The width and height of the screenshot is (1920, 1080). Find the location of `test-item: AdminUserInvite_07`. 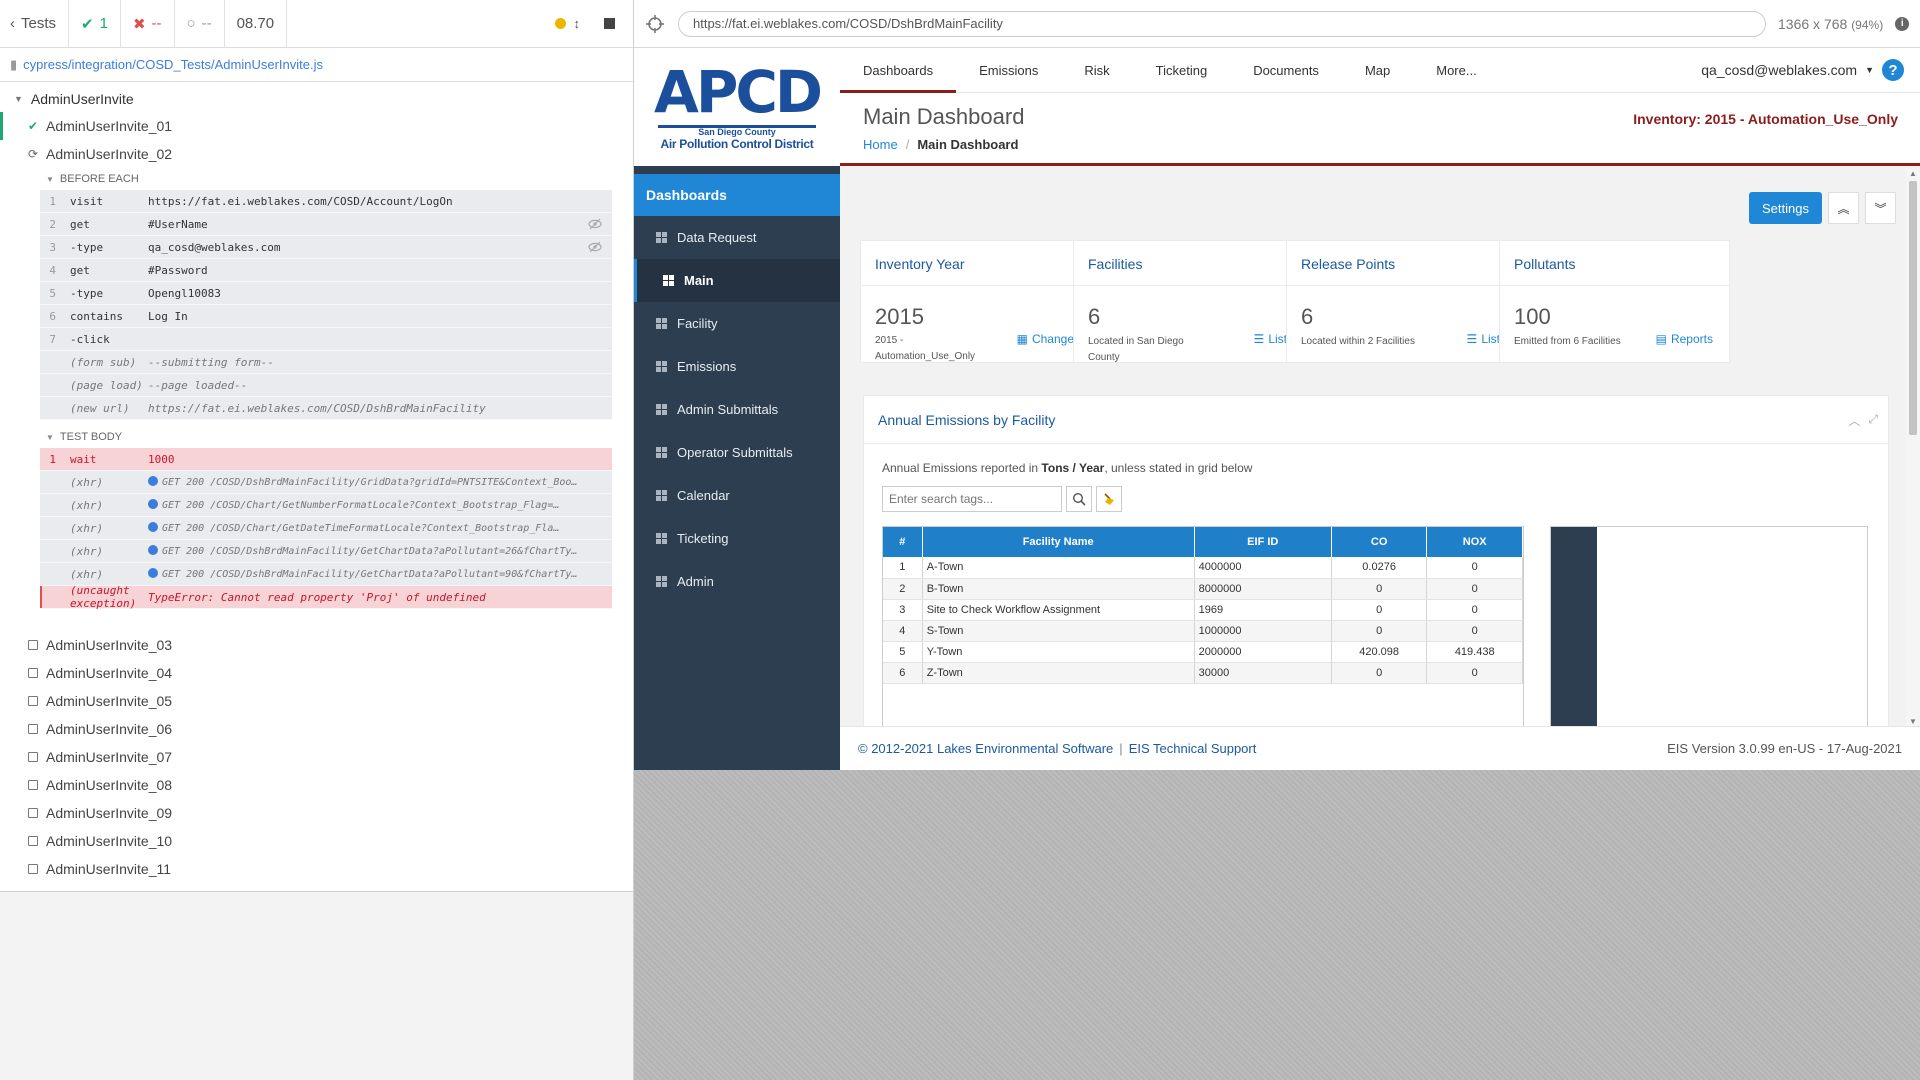

test-item: AdminUserInvite_07 is located at coordinates (316, 757).